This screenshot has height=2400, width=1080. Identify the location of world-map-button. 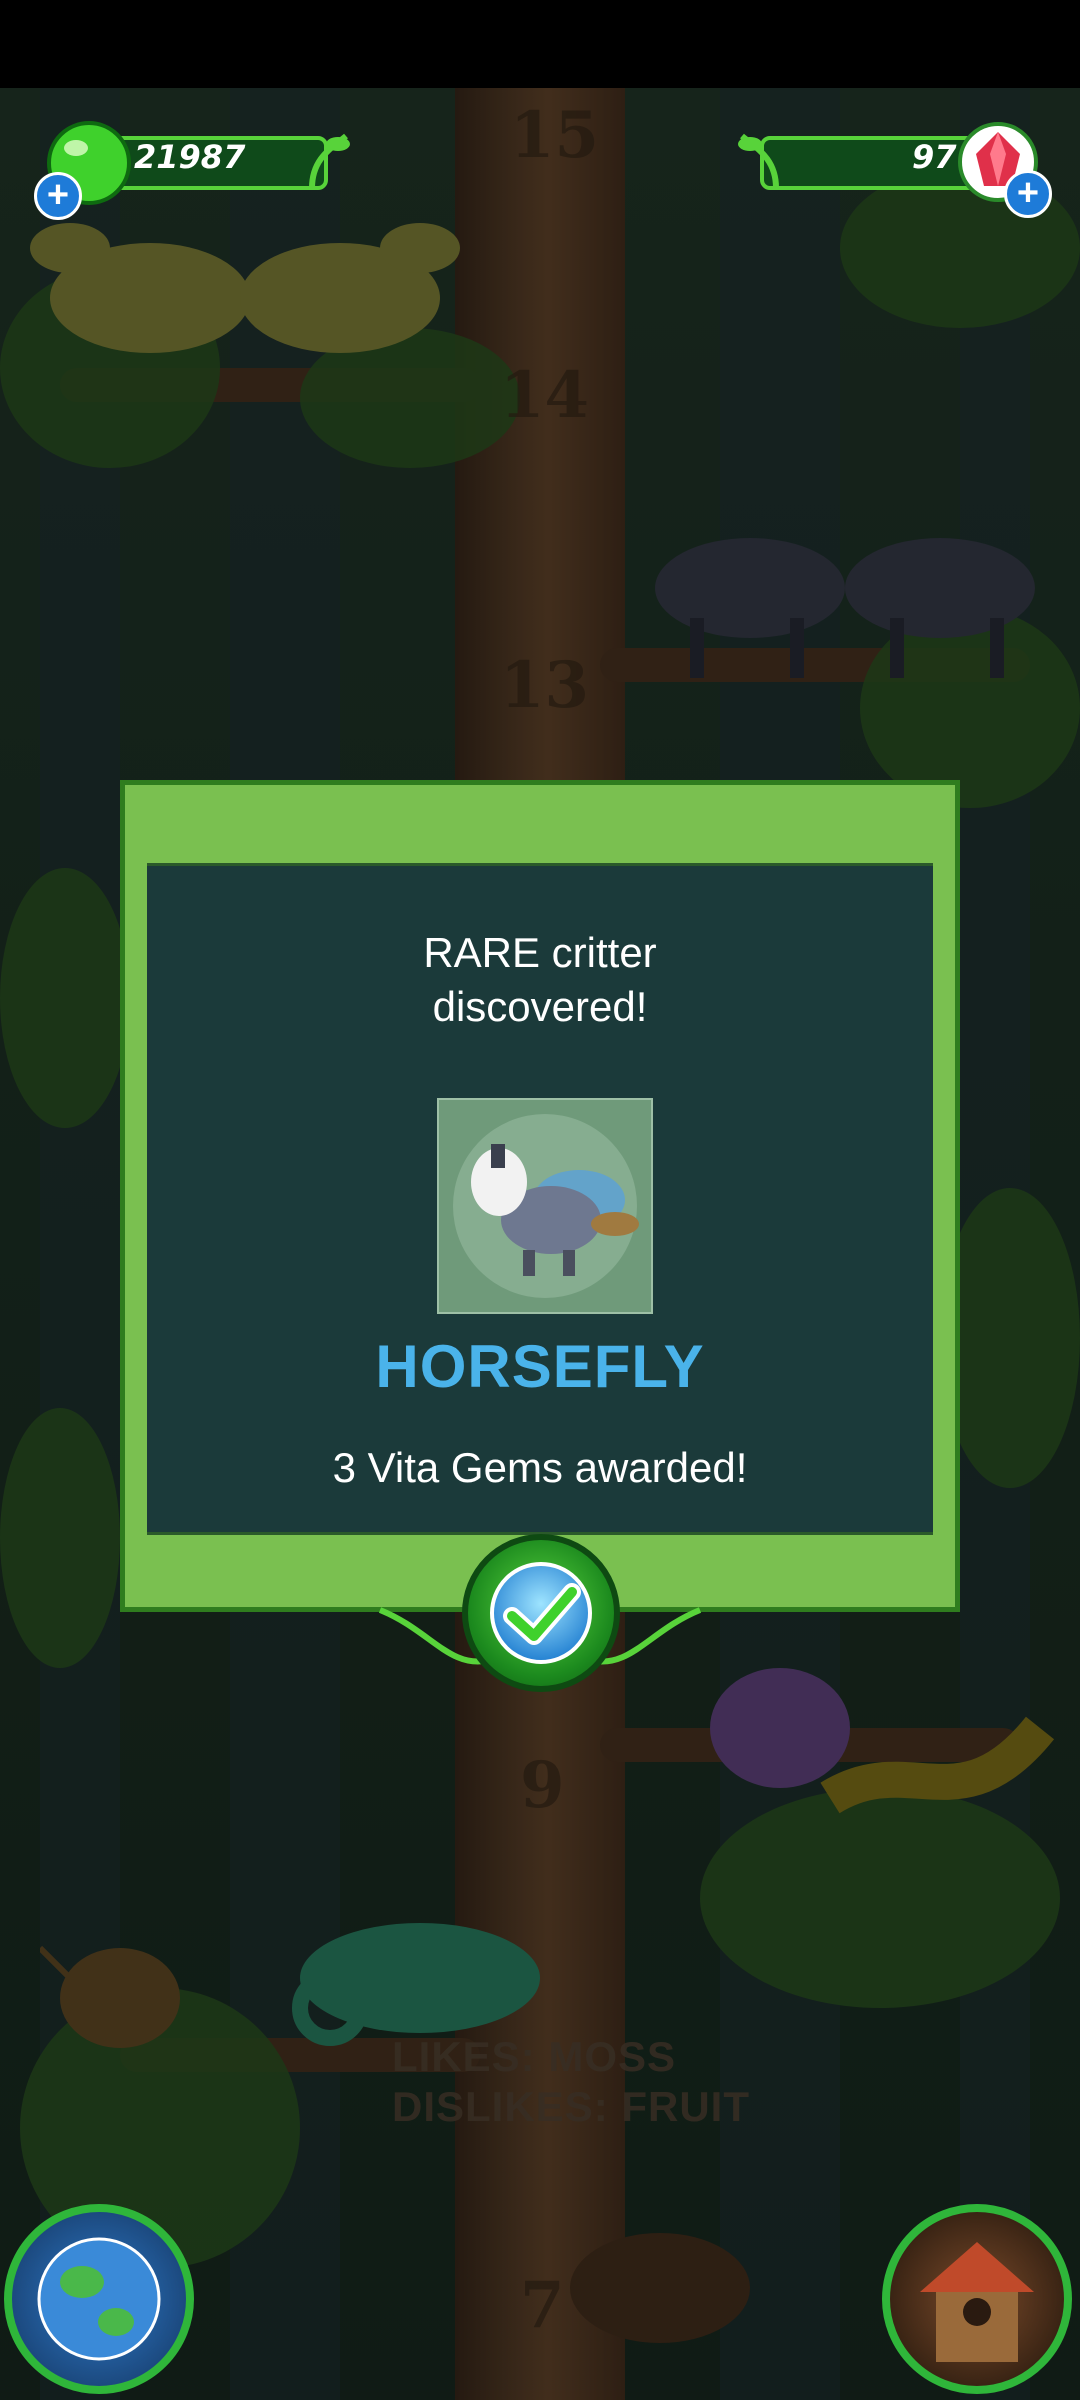
(99, 2299).